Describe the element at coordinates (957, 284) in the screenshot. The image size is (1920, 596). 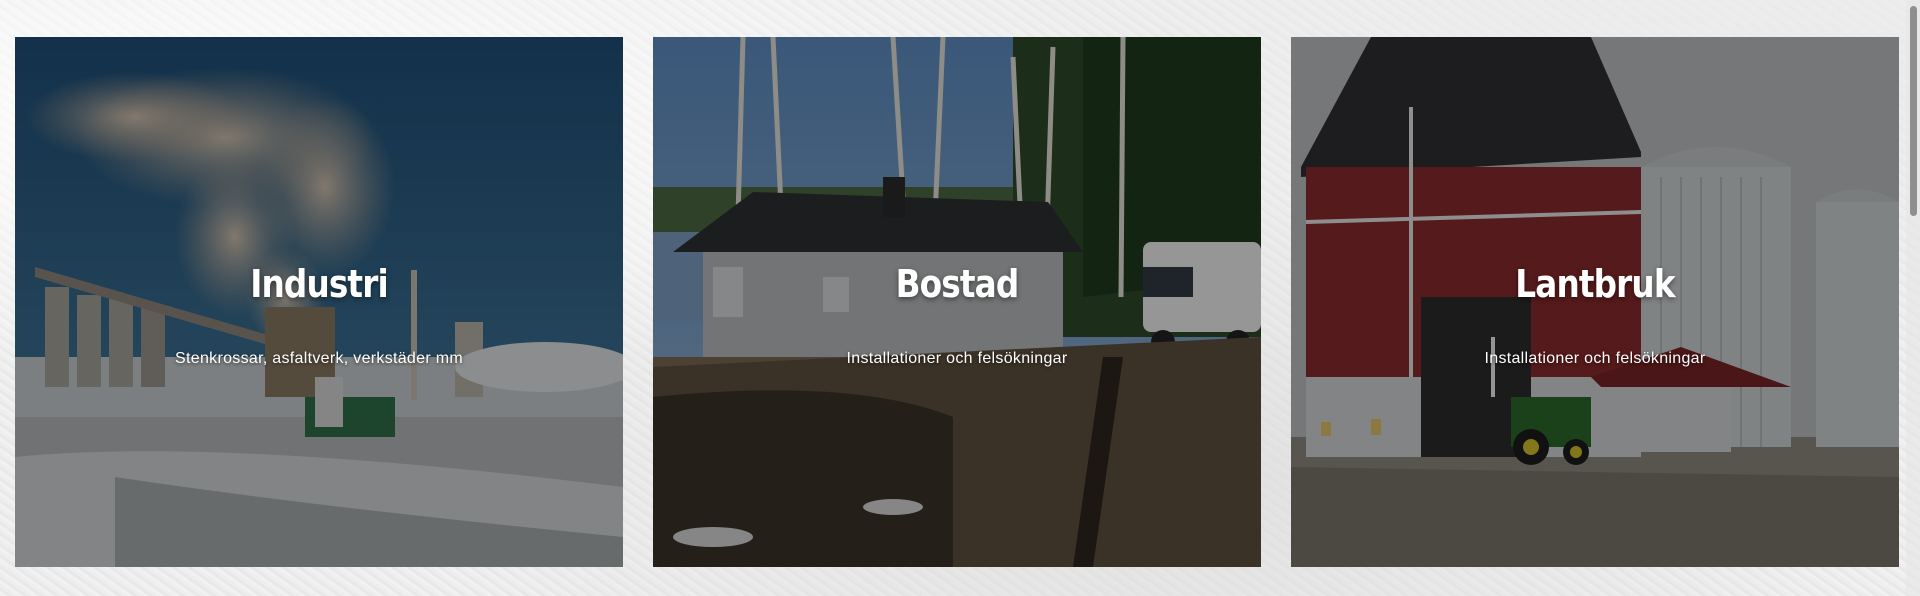
I see `card-title: Bostad` at that location.